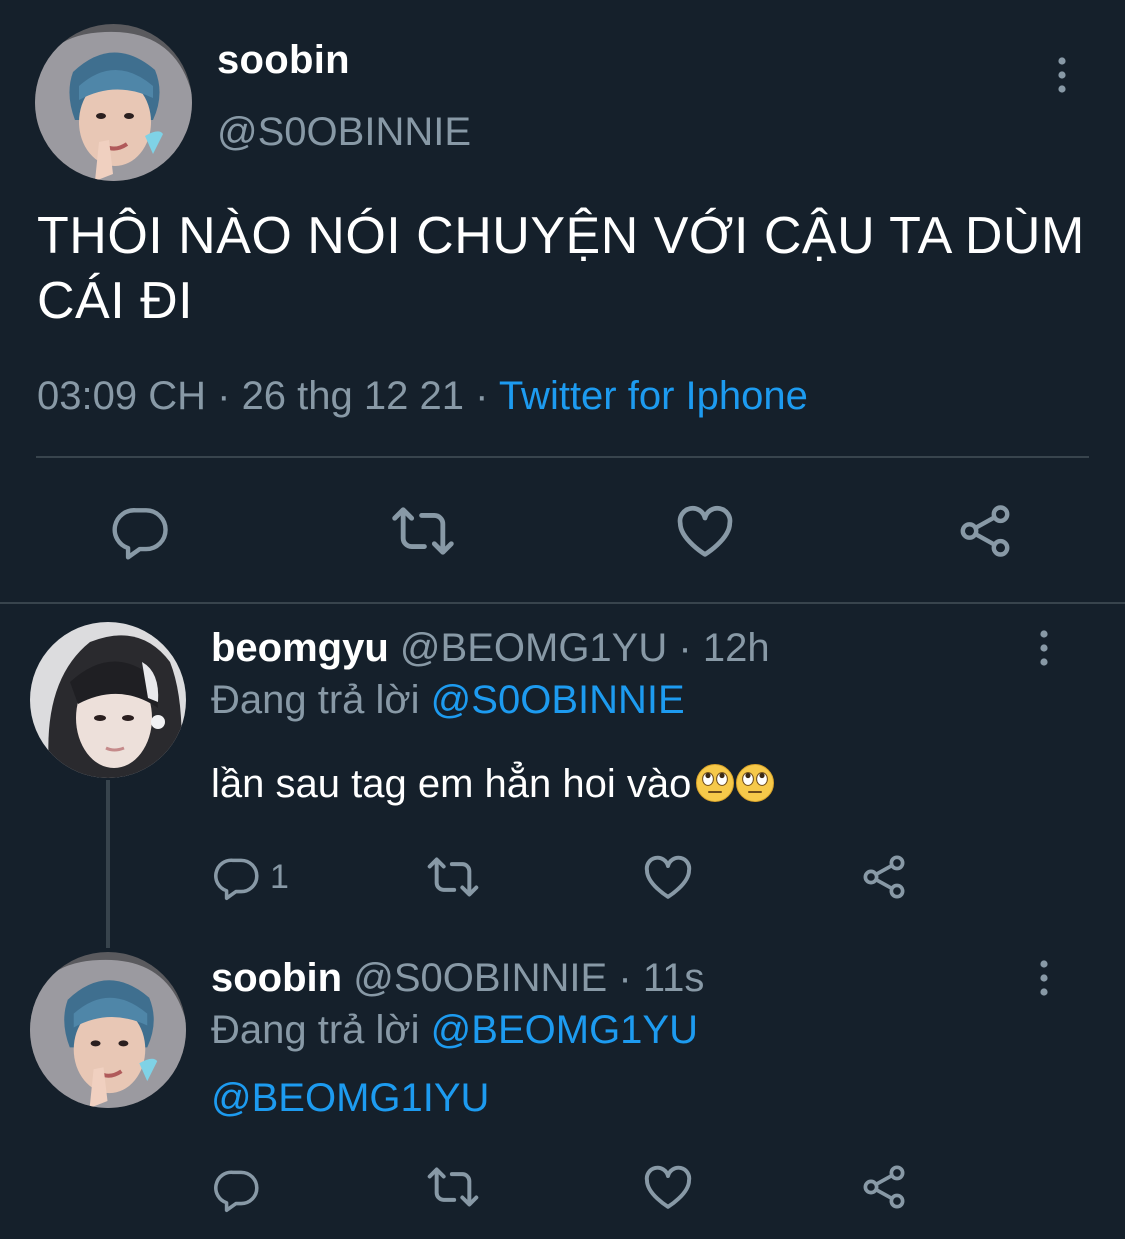 Image resolution: width=1125 pixels, height=1239 pixels. What do you see at coordinates (533, 648) in the screenshot?
I see `author-handle: @BEOMG1YU` at bounding box center [533, 648].